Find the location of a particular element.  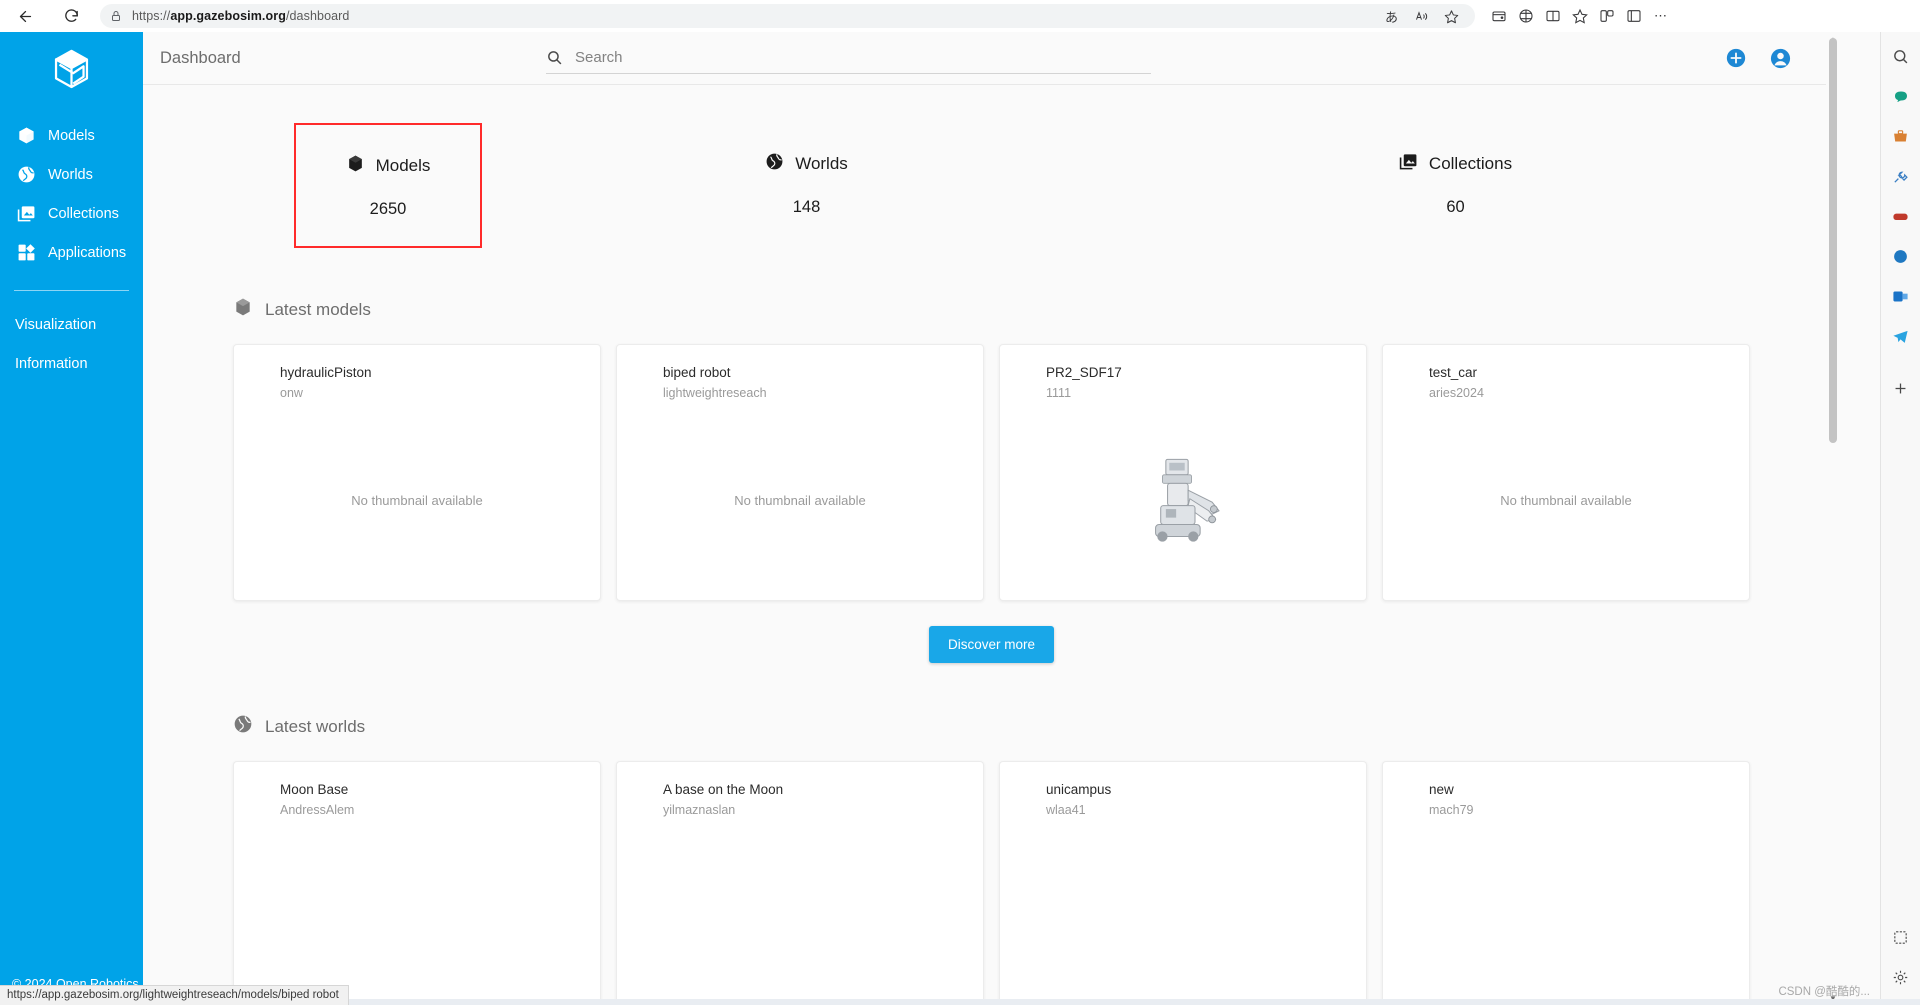

tools-icon is located at coordinates (1901, 176).